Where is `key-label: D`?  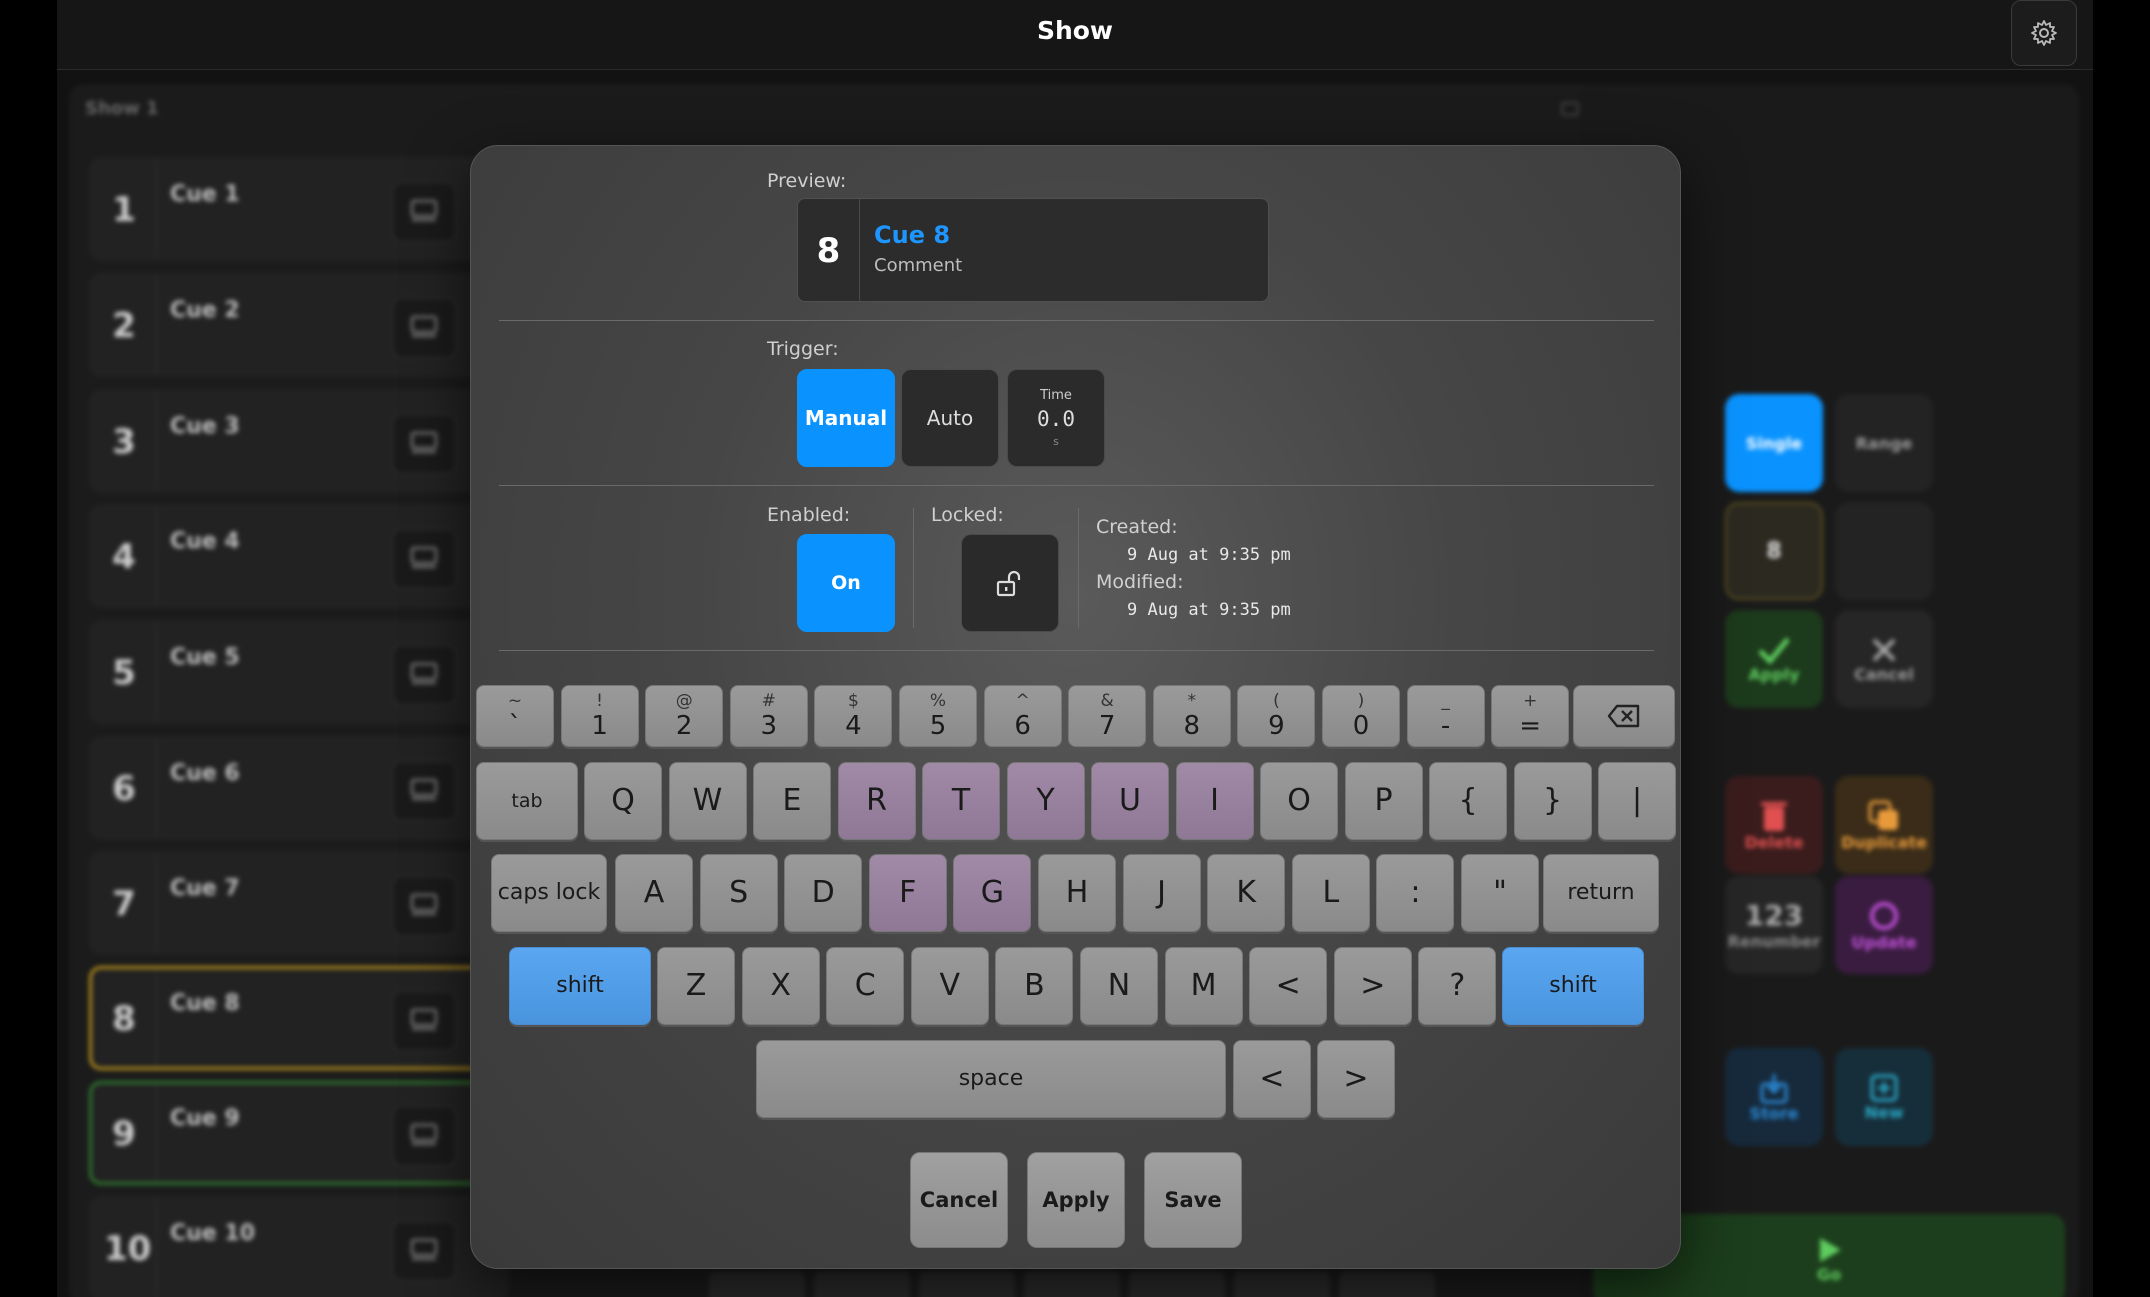 key-label: D is located at coordinates (823, 892).